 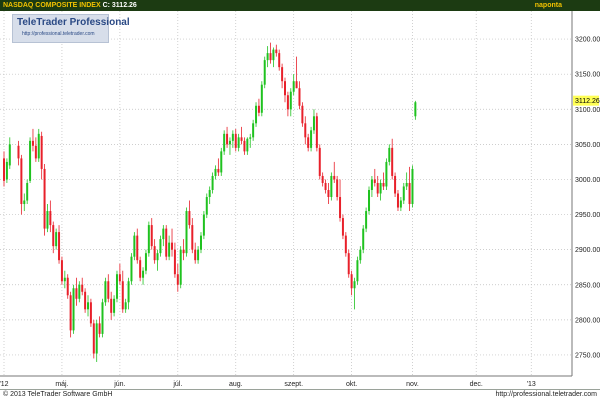 I want to click on y-tick-label: 2800.00, so click(x=587, y=320).